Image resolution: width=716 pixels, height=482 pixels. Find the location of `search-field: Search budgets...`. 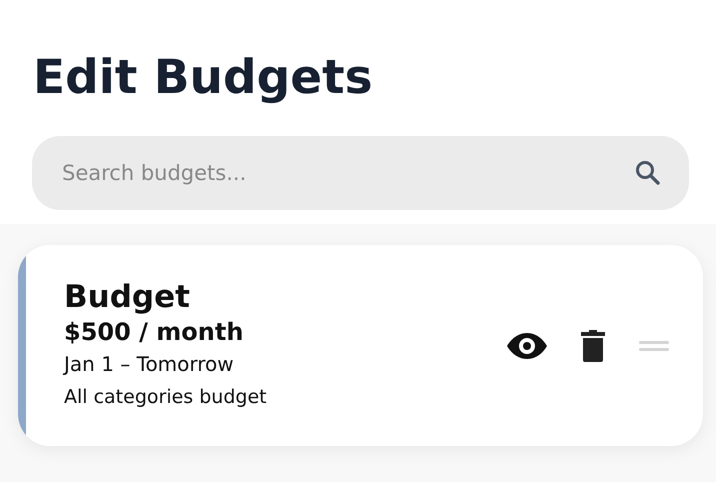

search-field: Search budgets... is located at coordinates (360, 173).